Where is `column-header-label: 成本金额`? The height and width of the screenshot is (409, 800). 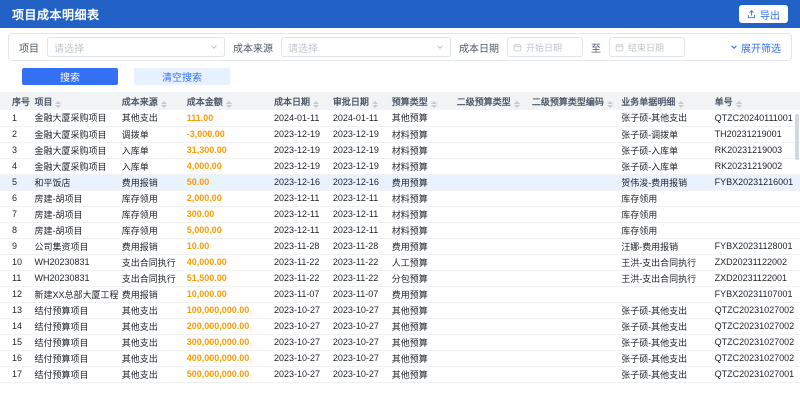
column-header-label: 成本金额 is located at coordinates (204, 101).